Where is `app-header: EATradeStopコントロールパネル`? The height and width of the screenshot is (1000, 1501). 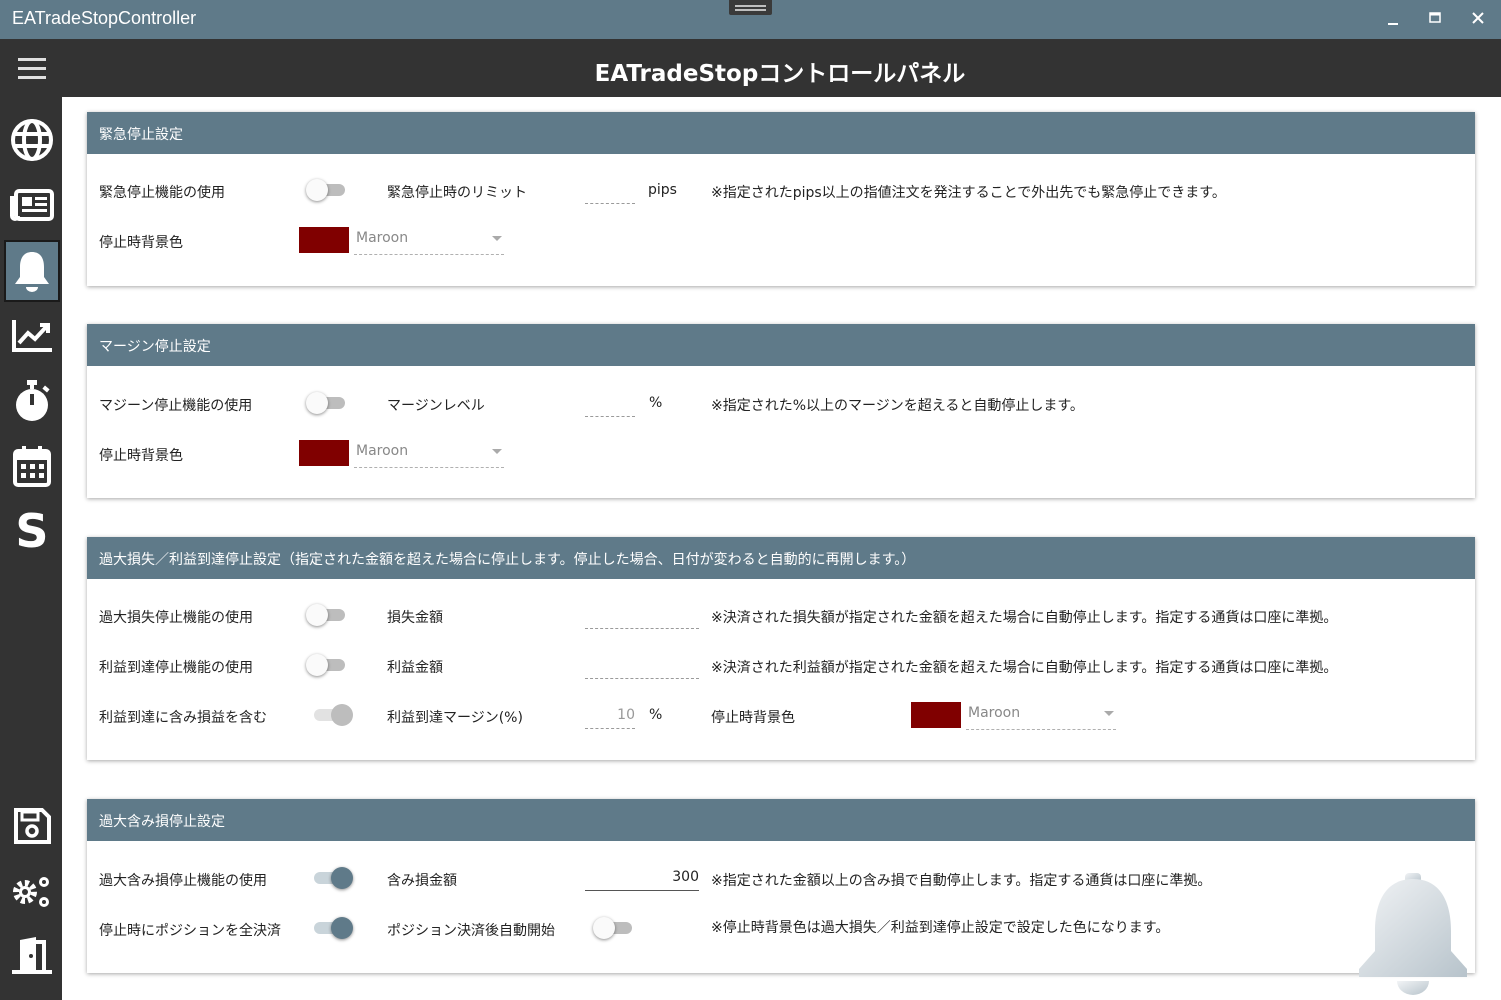 app-header: EATradeStopコントロールパネル is located at coordinates (750, 68).